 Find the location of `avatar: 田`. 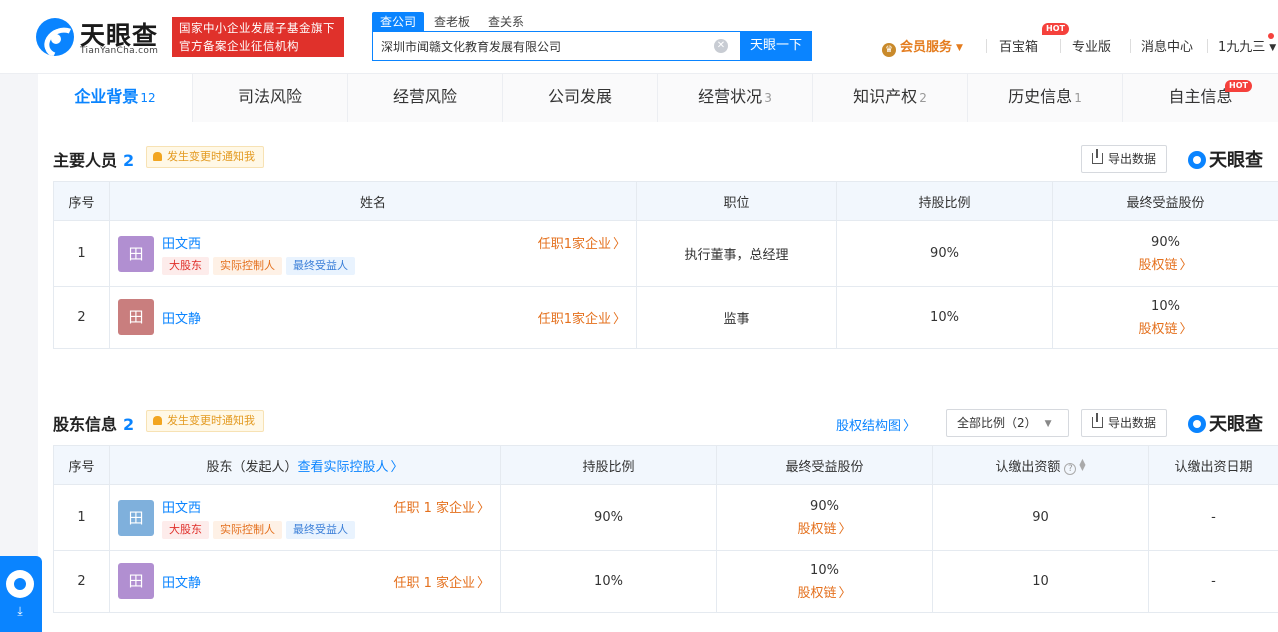

avatar: 田 is located at coordinates (136, 254).